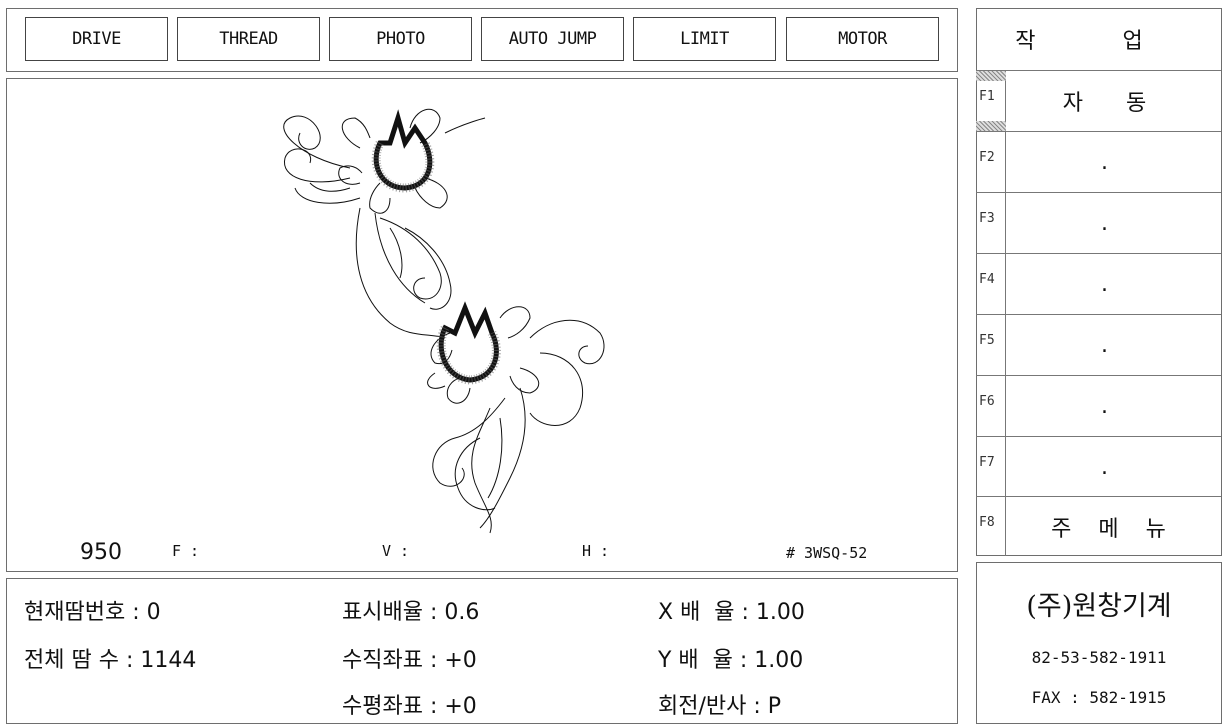  What do you see at coordinates (411, 612) in the screenshot?
I see `display-scale: 표시배율 : 0.6` at bounding box center [411, 612].